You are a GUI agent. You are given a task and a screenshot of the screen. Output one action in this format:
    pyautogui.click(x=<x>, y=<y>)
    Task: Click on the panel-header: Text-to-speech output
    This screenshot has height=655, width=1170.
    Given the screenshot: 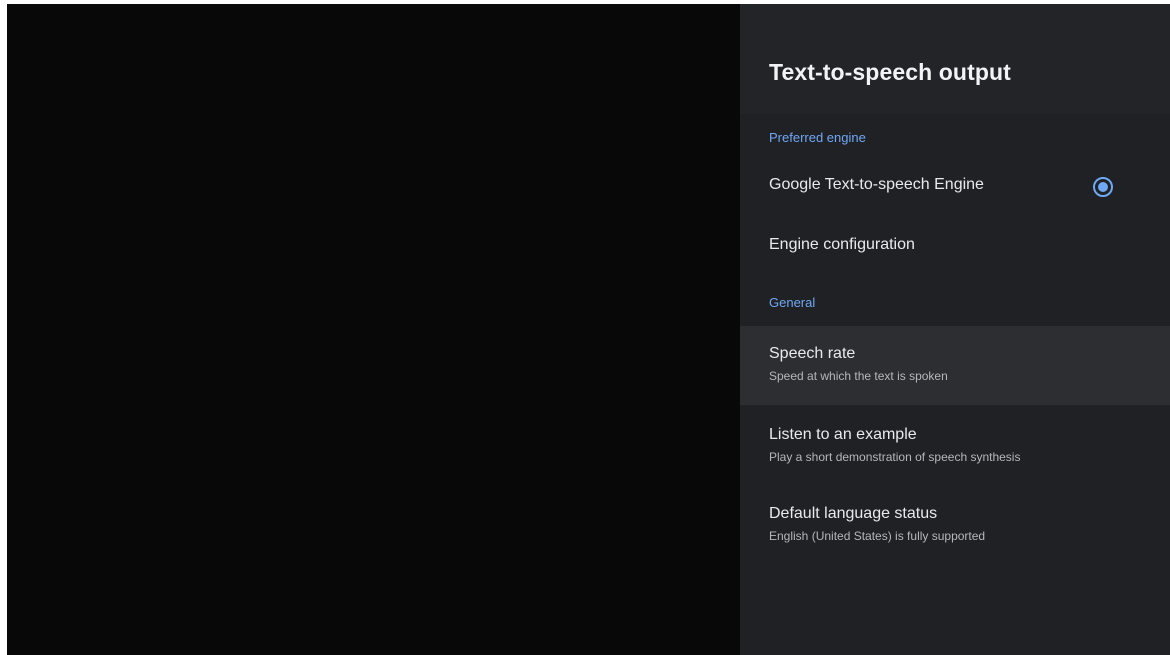 What is the action you would take?
    pyautogui.click(x=955, y=59)
    